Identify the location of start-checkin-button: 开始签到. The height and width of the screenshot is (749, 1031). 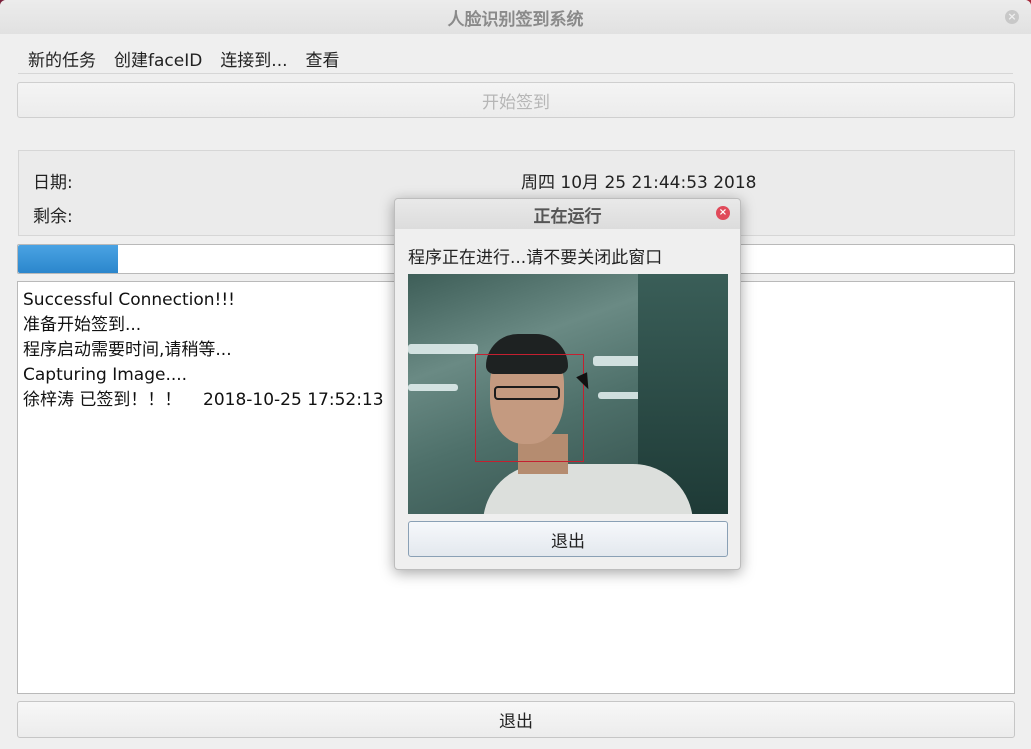
(516, 100).